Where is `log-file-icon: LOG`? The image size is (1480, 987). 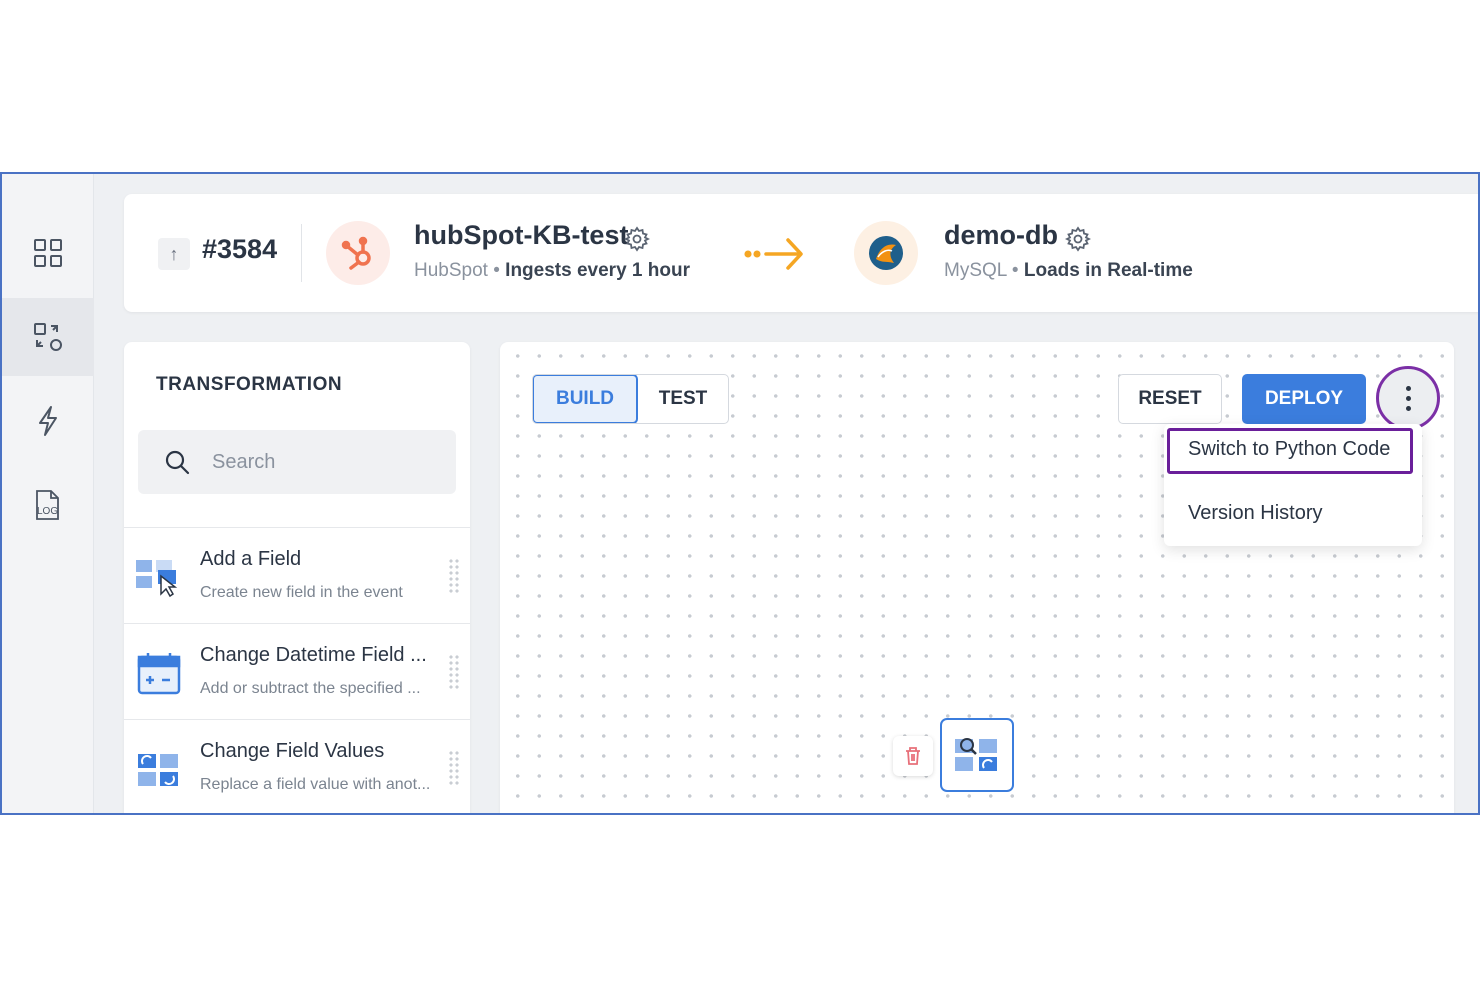
log-file-icon: LOG is located at coordinates (47, 505).